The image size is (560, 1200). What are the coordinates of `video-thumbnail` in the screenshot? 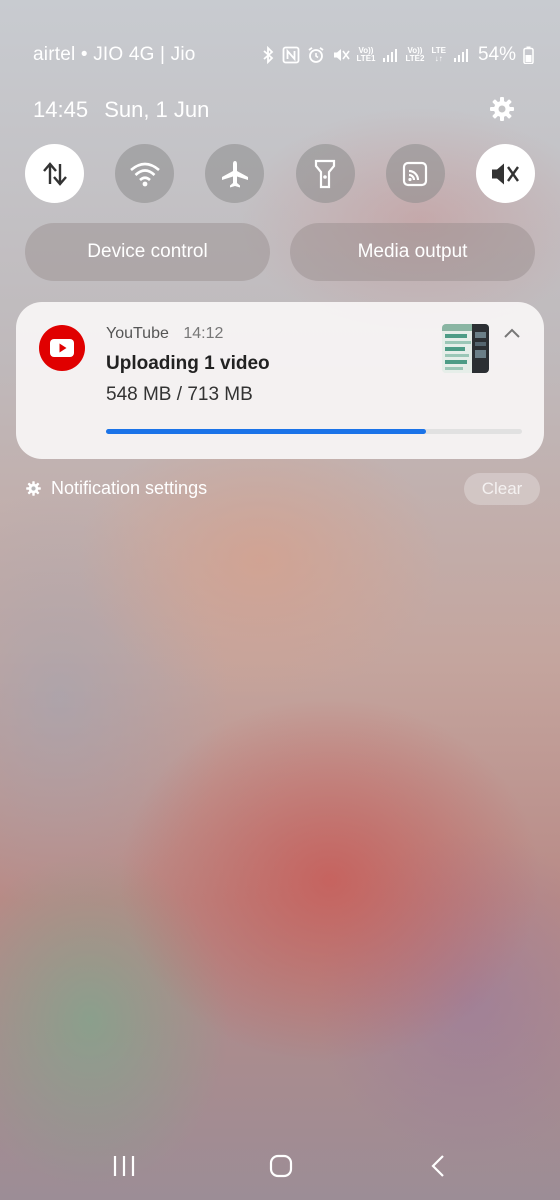 It's located at (465, 348).